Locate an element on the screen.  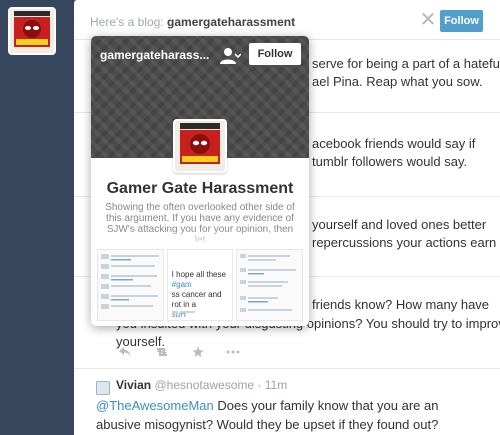
tweet-actions is located at coordinates (179, 352).